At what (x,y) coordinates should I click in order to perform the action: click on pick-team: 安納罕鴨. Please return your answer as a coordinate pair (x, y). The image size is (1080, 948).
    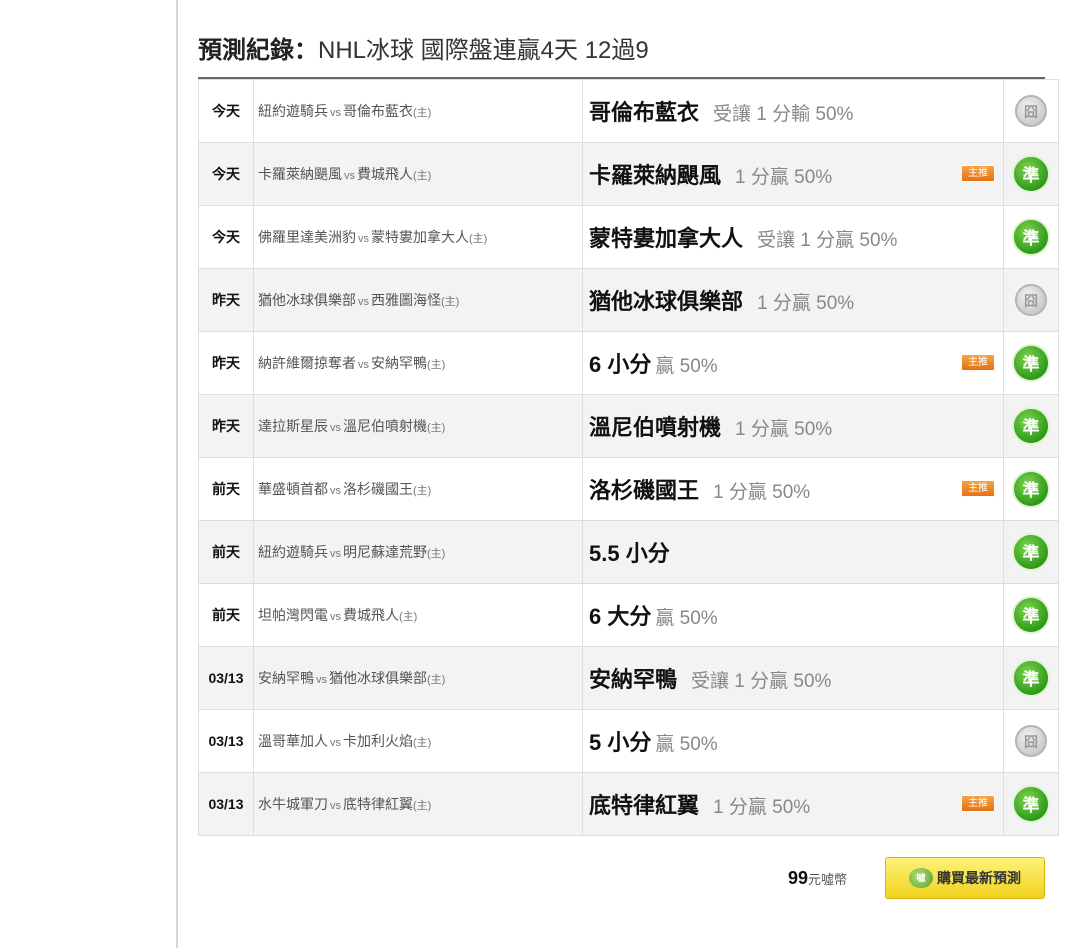
    Looking at the image, I should click on (633, 679).